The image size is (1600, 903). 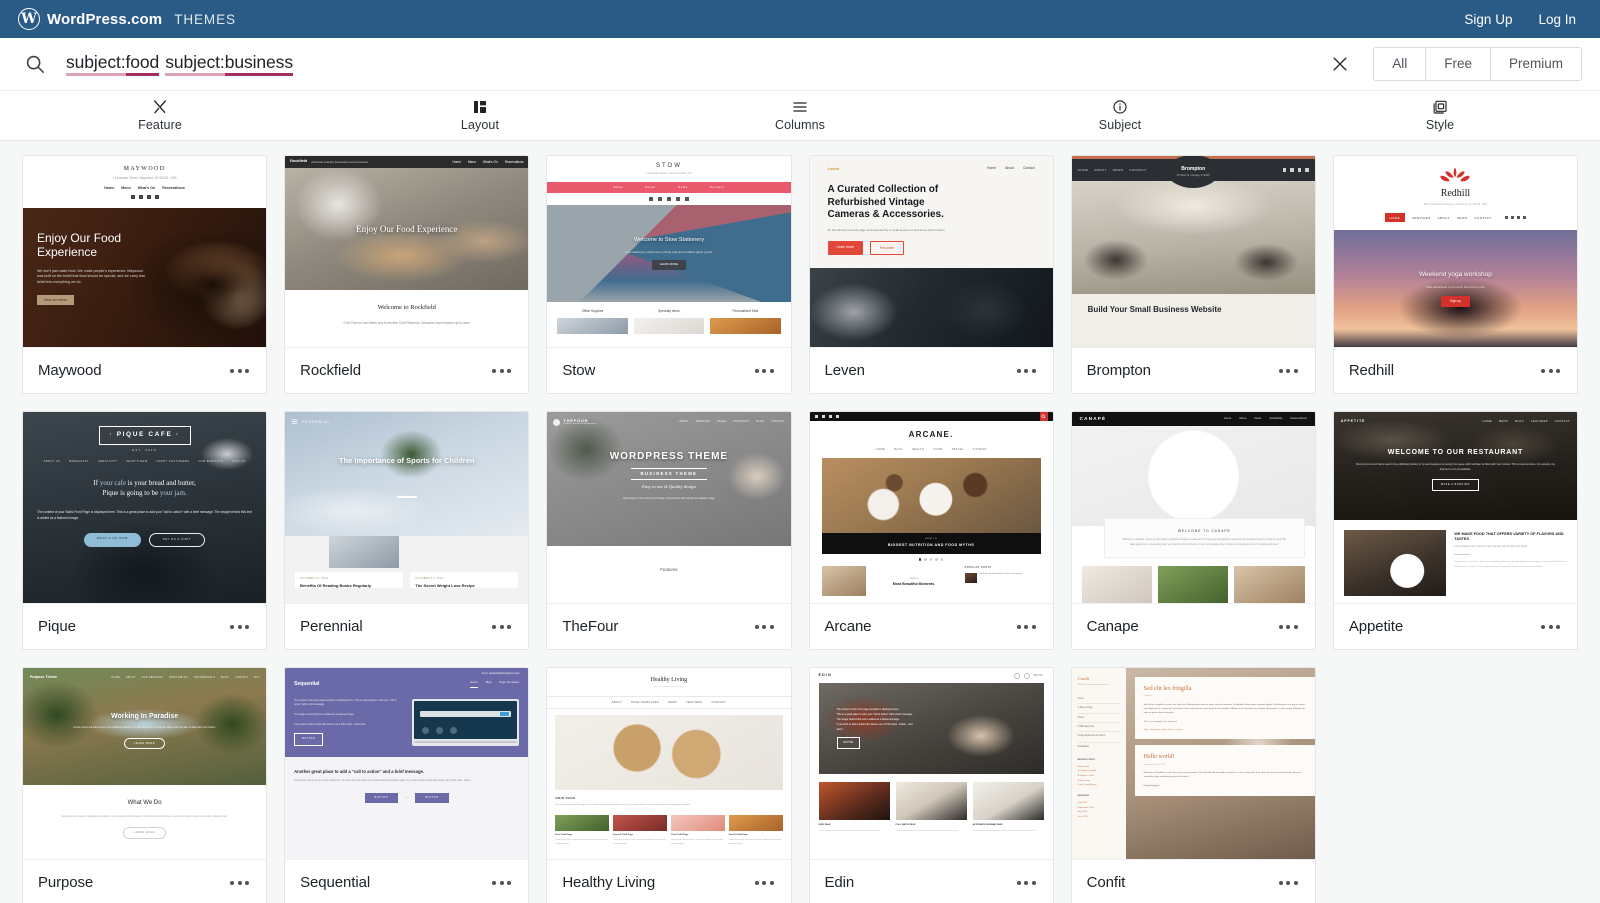 I want to click on theme-card-footer: Healthy Living, so click(x=668, y=881).